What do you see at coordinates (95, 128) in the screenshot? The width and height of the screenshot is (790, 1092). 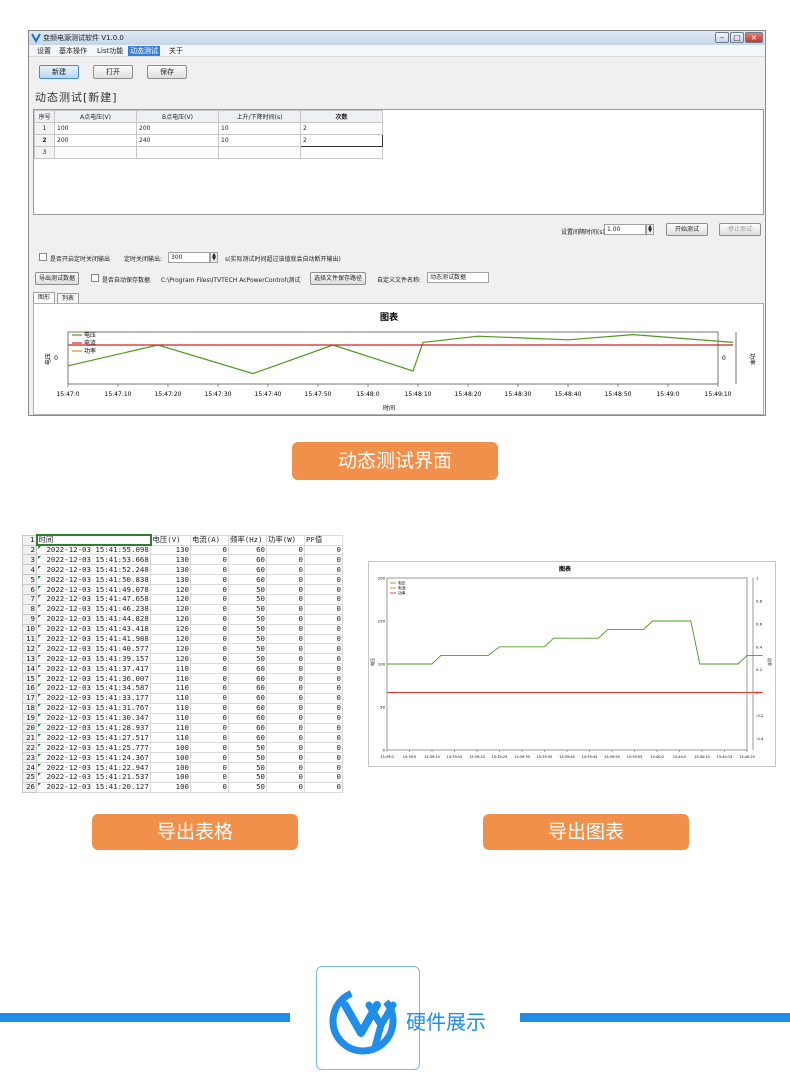 I see `cell-a-voltage: 100` at bounding box center [95, 128].